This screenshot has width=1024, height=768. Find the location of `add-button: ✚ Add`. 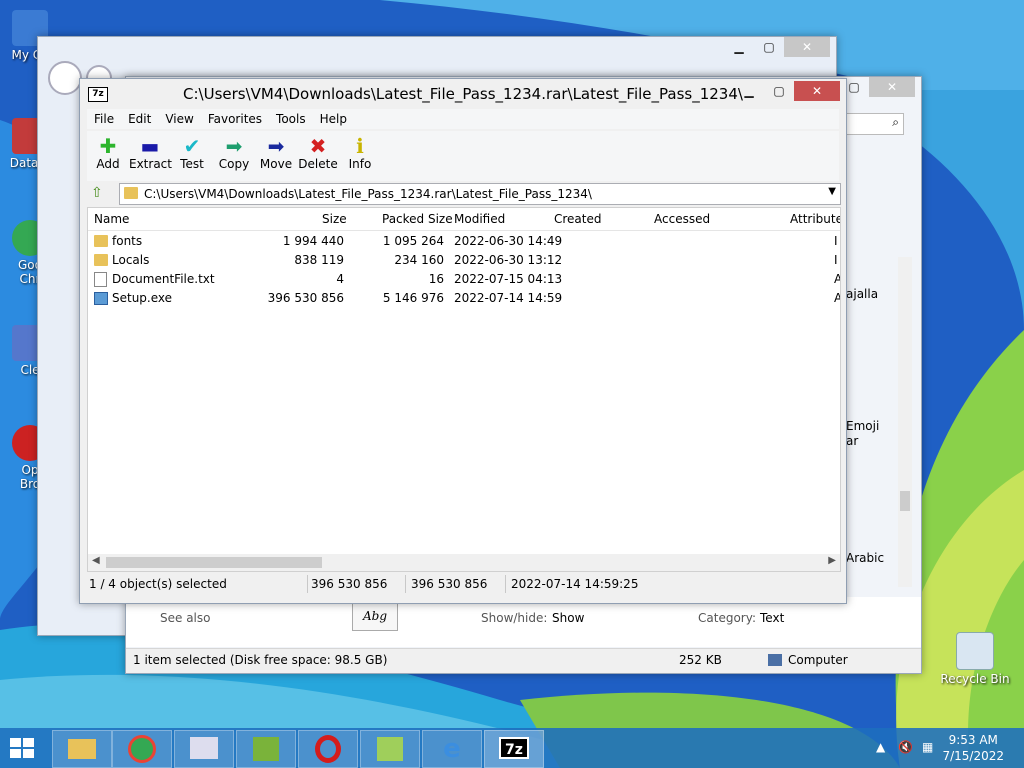

add-button: ✚ Add is located at coordinates (108, 156).